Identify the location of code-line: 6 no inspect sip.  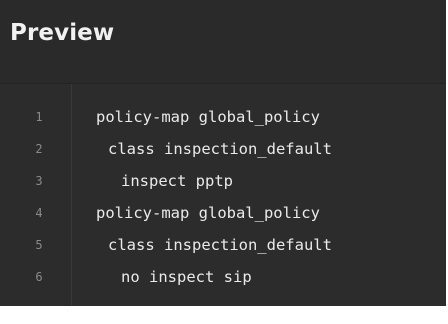
(223, 277).